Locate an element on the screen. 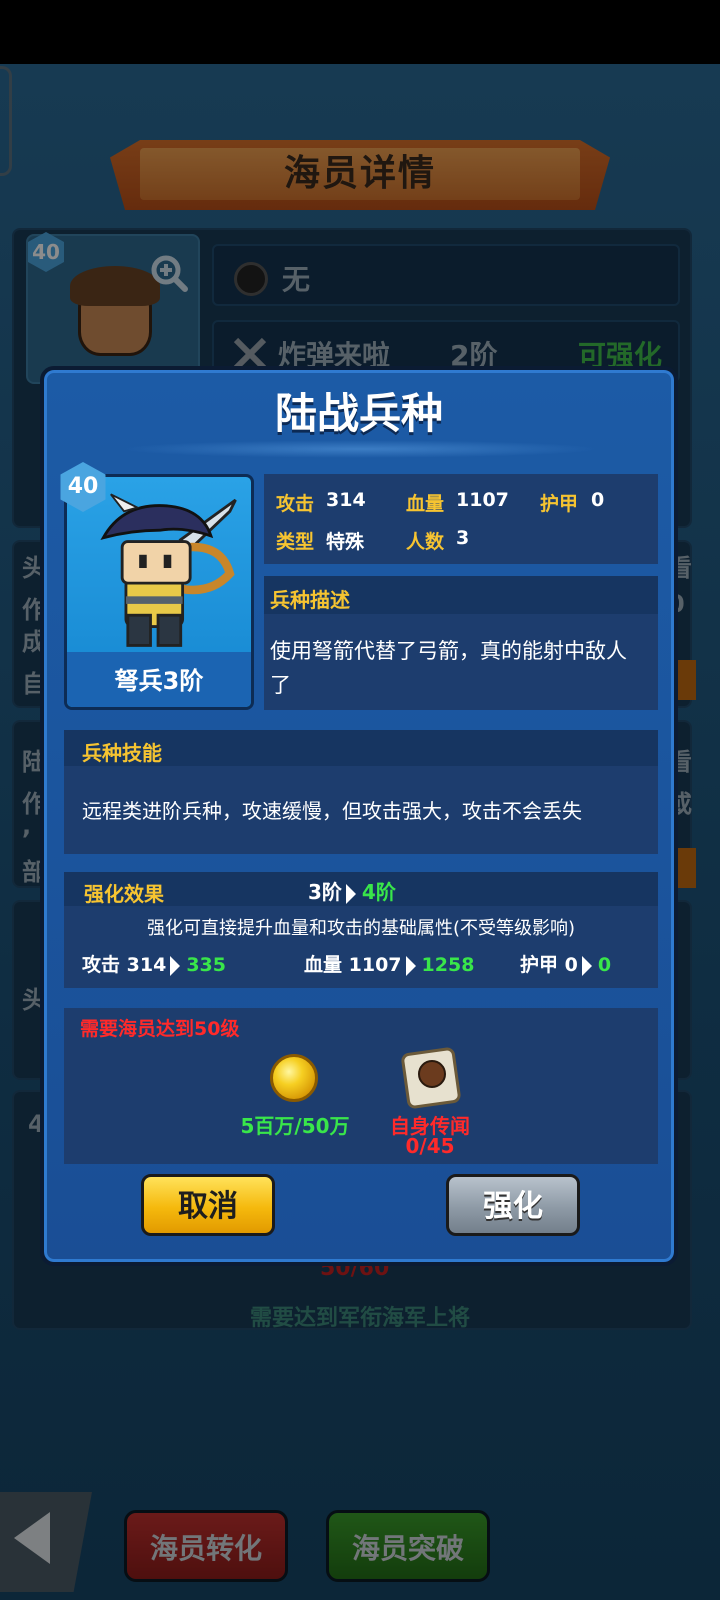 This screenshot has width=720, height=1600. type-label: 类型 is located at coordinates (295, 542).